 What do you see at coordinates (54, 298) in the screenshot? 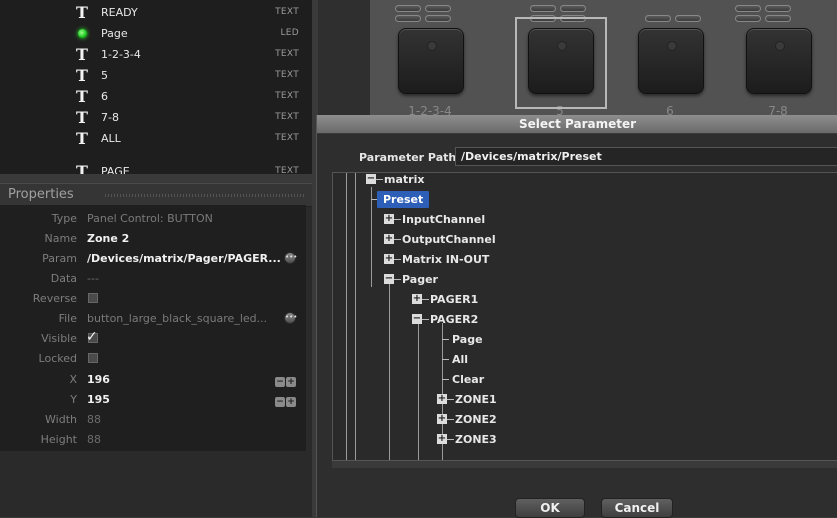
I see `property-label: Reverse` at bounding box center [54, 298].